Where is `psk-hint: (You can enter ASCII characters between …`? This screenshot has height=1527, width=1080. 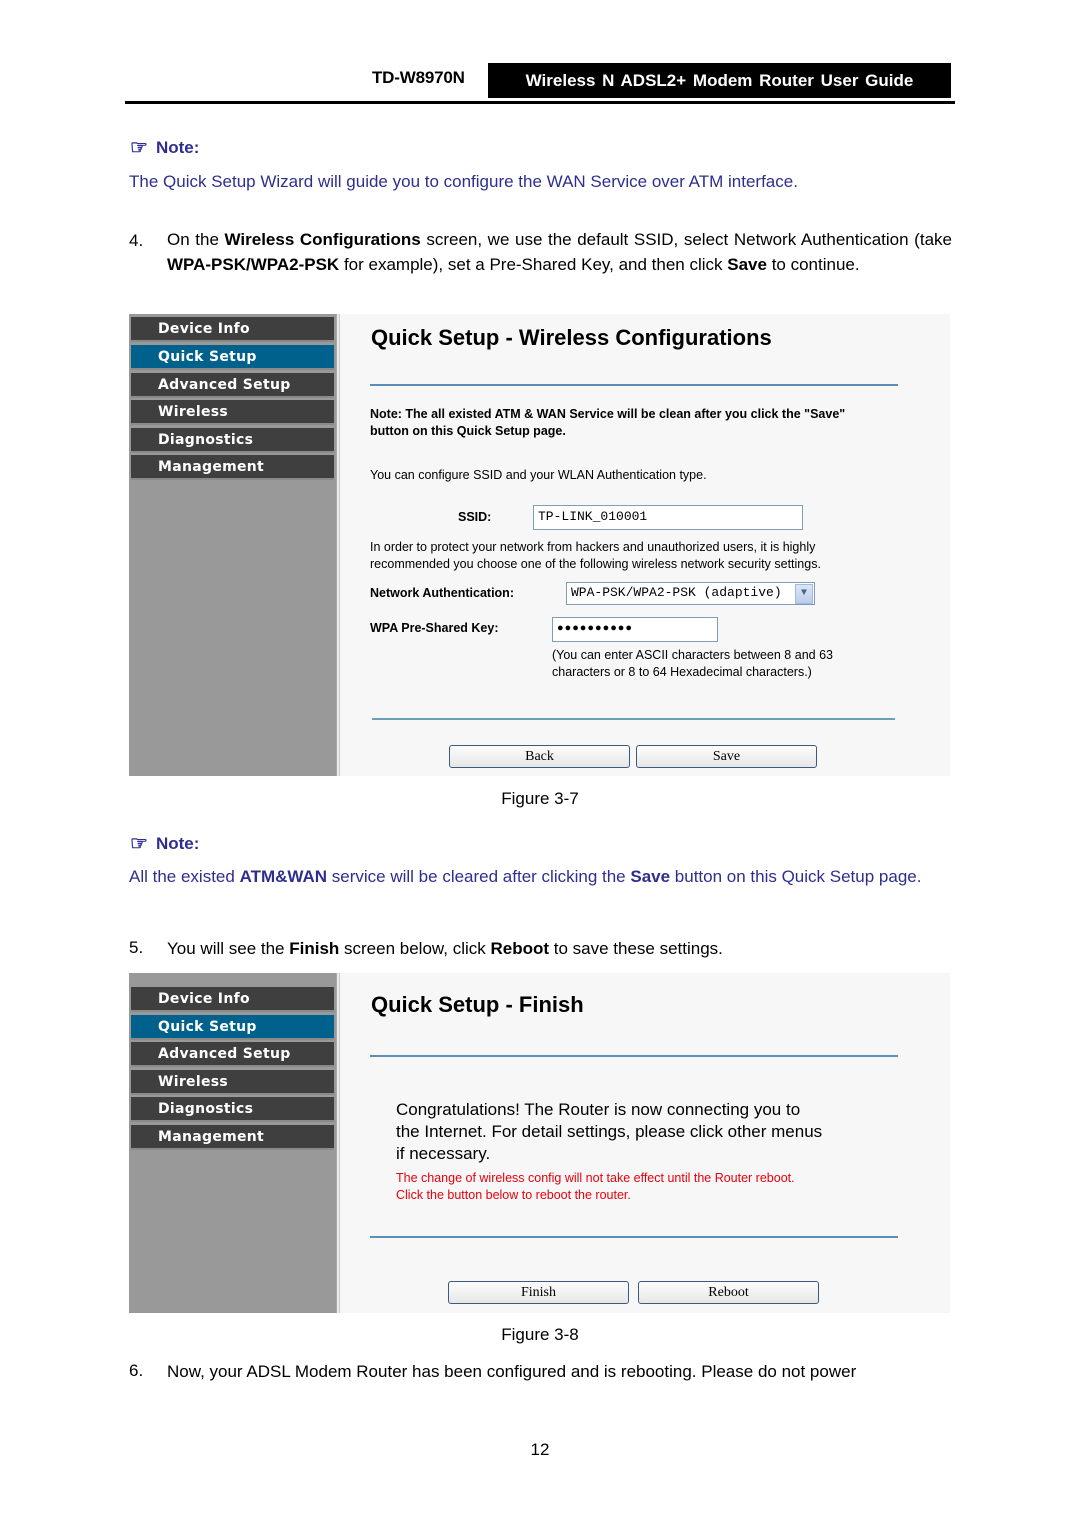 psk-hint: (You can enter ASCII characters between … is located at coordinates (692, 664).